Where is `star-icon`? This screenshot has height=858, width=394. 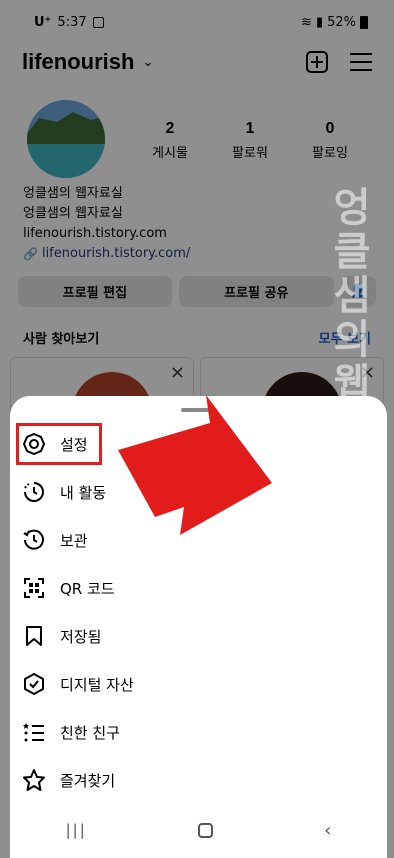
star-icon is located at coordinates (34, 780).